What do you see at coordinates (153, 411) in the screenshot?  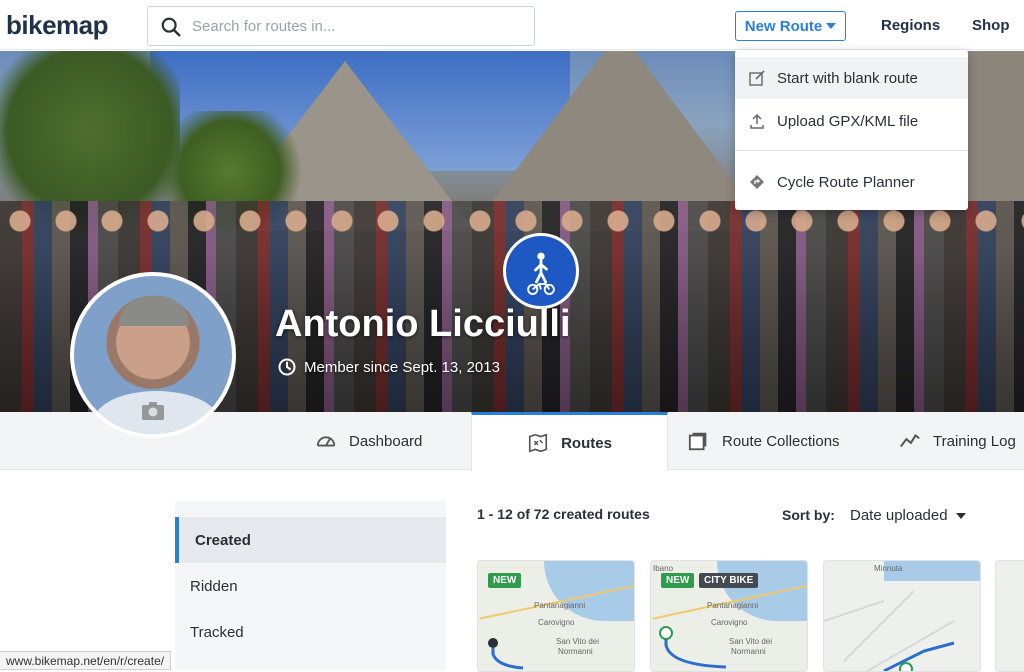 I see `camera-icon` at bounding box center [153, 411].